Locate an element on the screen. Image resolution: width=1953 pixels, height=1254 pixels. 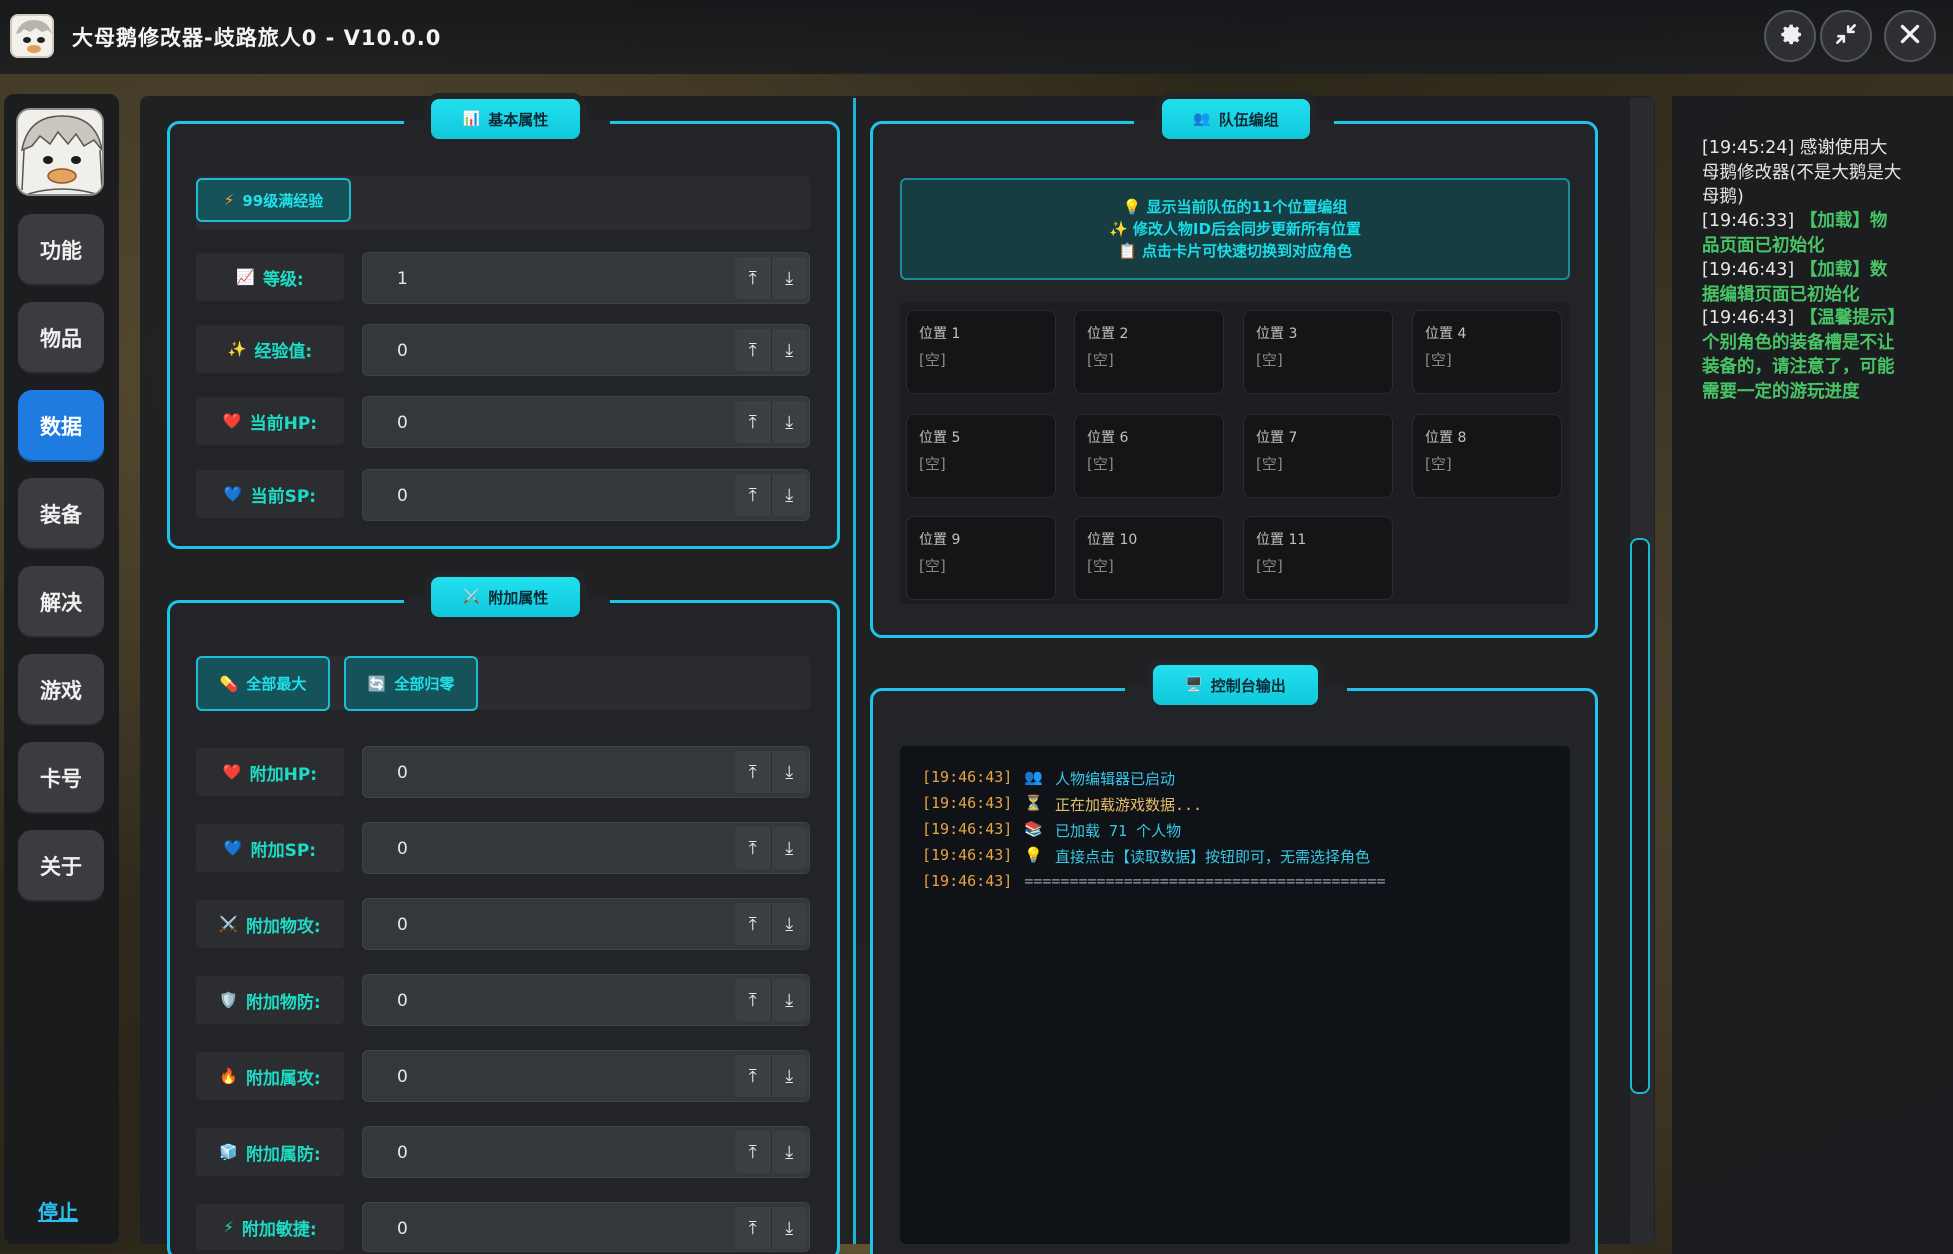
team-slot-1: 位置 1 [空] is located at coordinates (981, 352).